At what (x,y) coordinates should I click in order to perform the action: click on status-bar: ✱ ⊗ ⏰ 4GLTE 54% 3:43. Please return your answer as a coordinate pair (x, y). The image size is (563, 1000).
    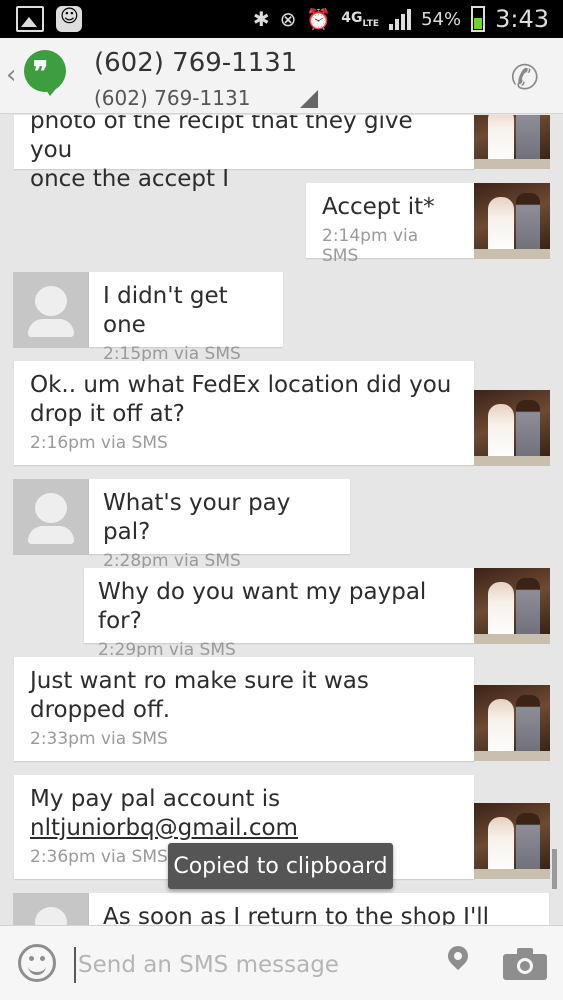
    Looking at the image, I should click on (281, 19).